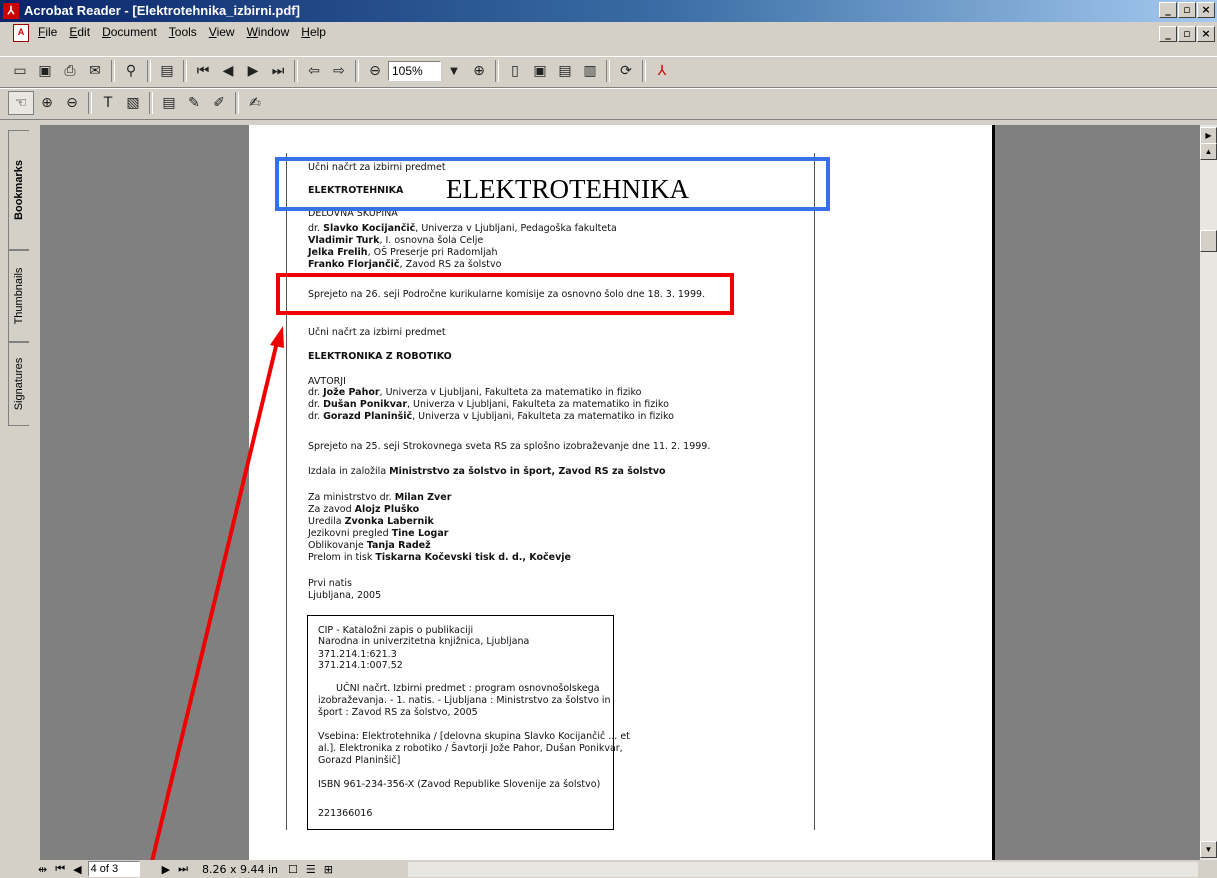 The width and height of the screenshot is (1217, 878). Describe the element at coordinates (183, 869) in the screenshot. I see `last-page-status-icon: ⏭` at that location.